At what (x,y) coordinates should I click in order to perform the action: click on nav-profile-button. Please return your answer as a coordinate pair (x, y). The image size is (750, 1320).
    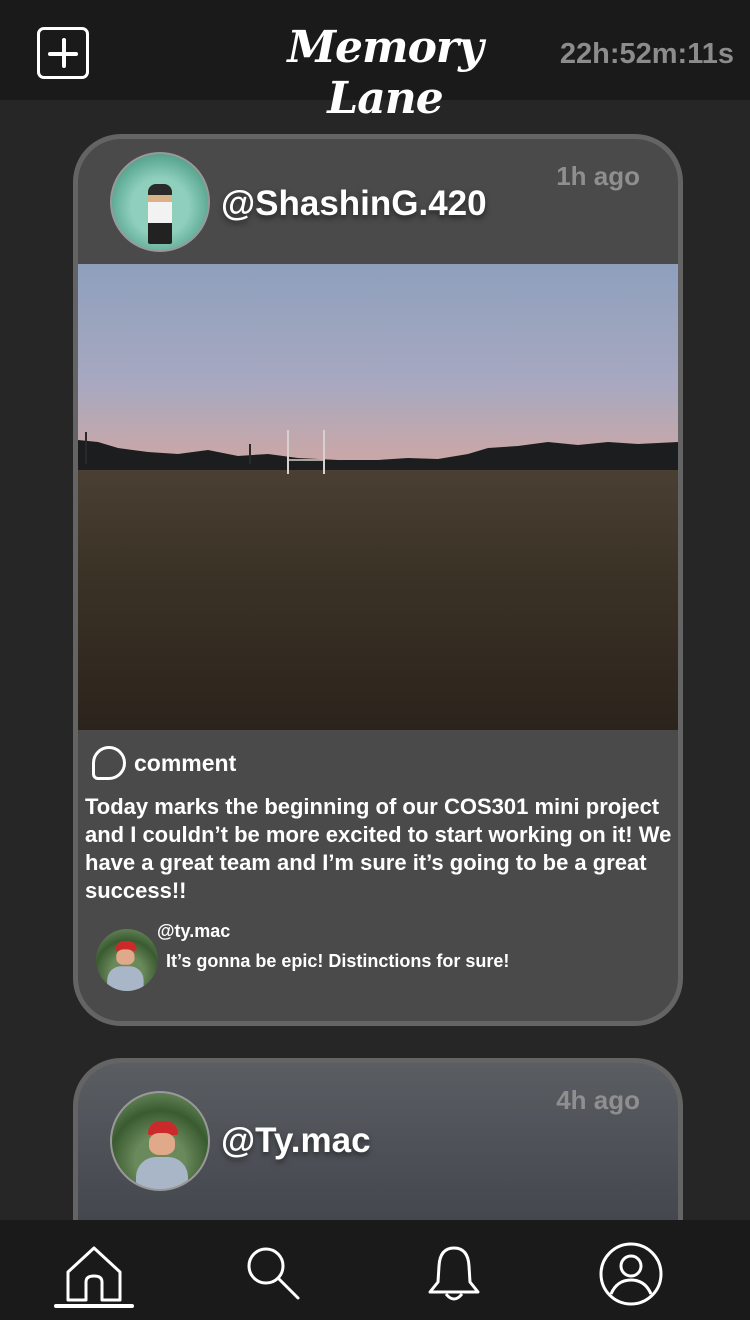
    Looking at the image, I should click on (631, 1274).